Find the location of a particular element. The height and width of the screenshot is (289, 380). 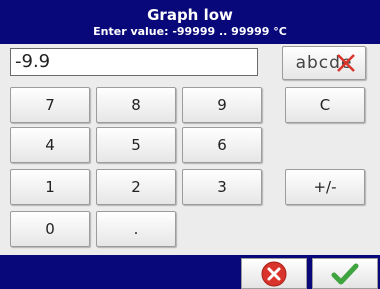

clear-label: C is located at coordinates (325, 105).